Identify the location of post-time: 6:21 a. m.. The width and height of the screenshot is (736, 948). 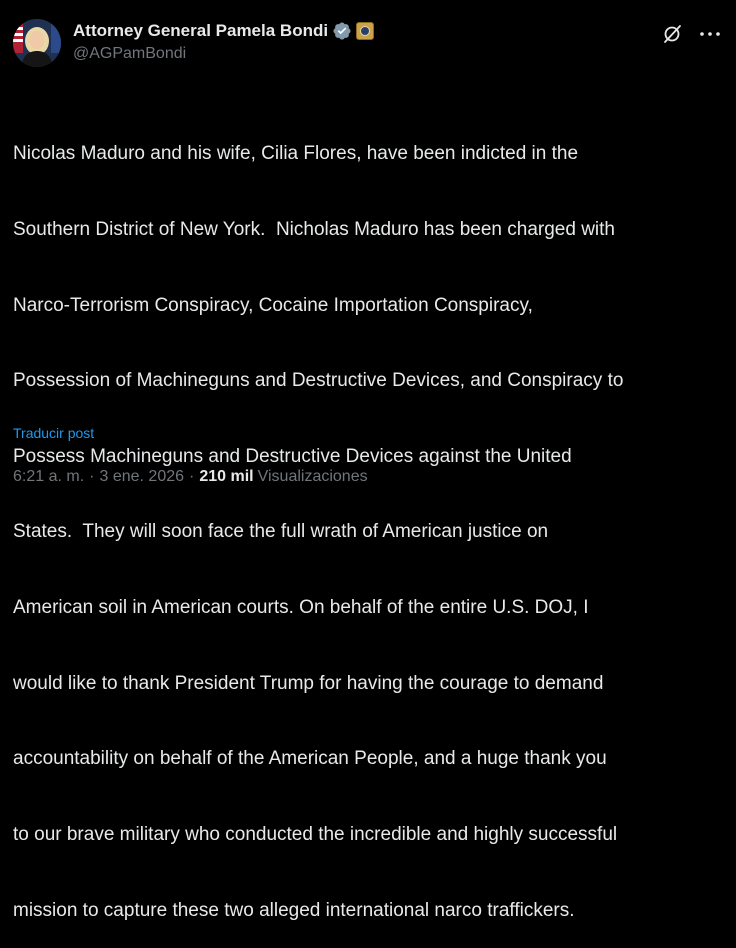
(48, 477).